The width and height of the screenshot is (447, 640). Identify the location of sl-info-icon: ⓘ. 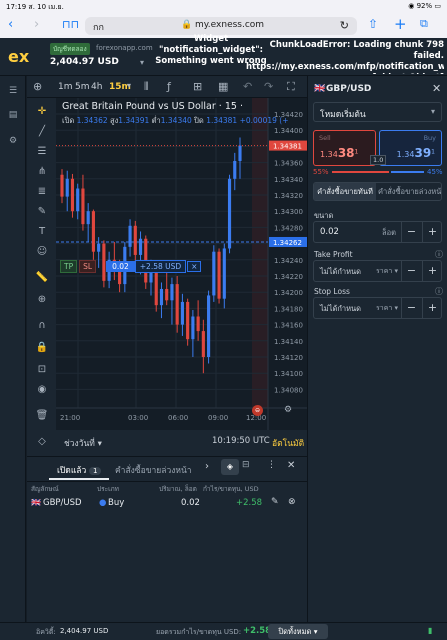
(439, 291).